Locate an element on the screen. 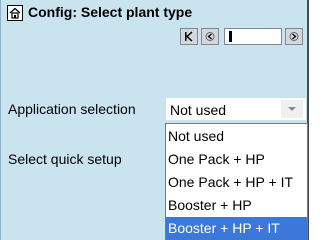 The width and height of the screenshot is (328, 240). dropdown-option: One Pack + HP is located at coordinates (236, 159).